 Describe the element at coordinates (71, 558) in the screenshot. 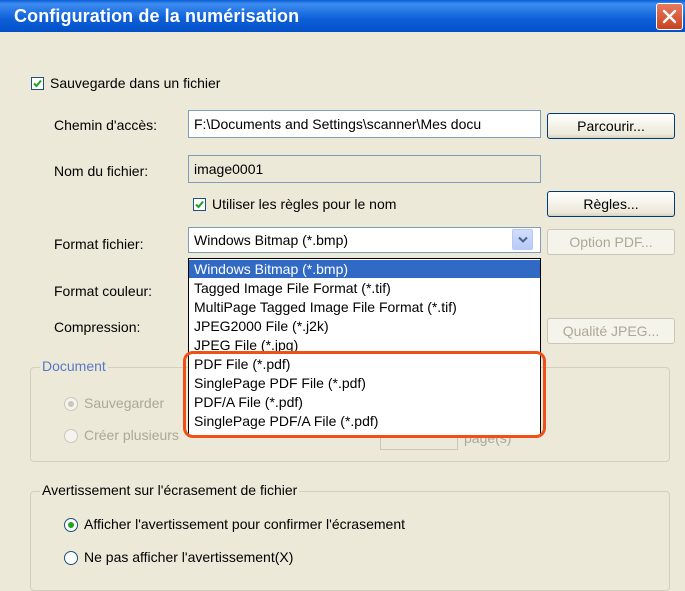

I see `hide-warning-radio` at that location.